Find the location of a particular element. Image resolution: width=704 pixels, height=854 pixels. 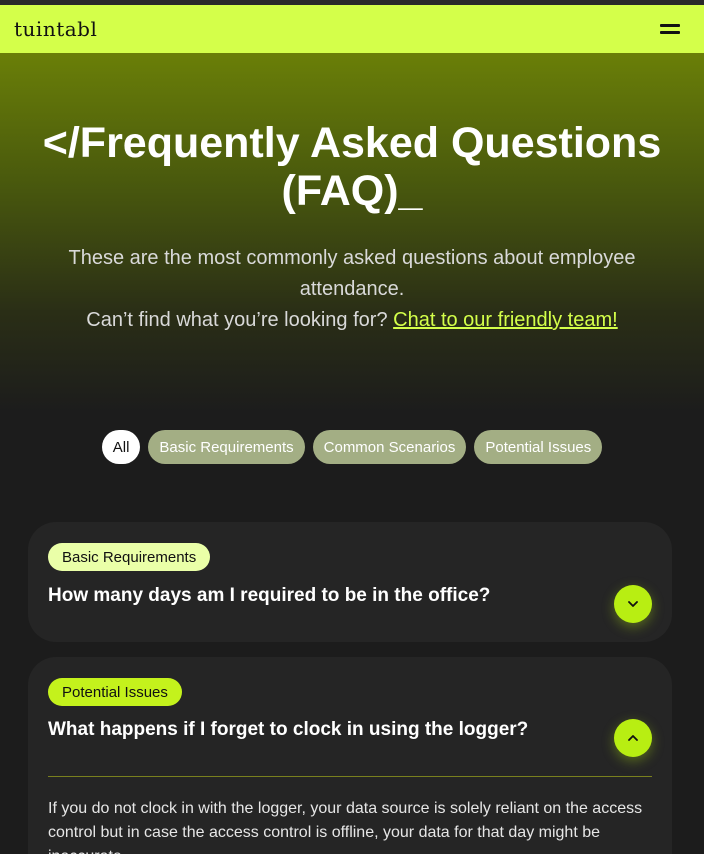

divider is located at coordinates (350, 776).